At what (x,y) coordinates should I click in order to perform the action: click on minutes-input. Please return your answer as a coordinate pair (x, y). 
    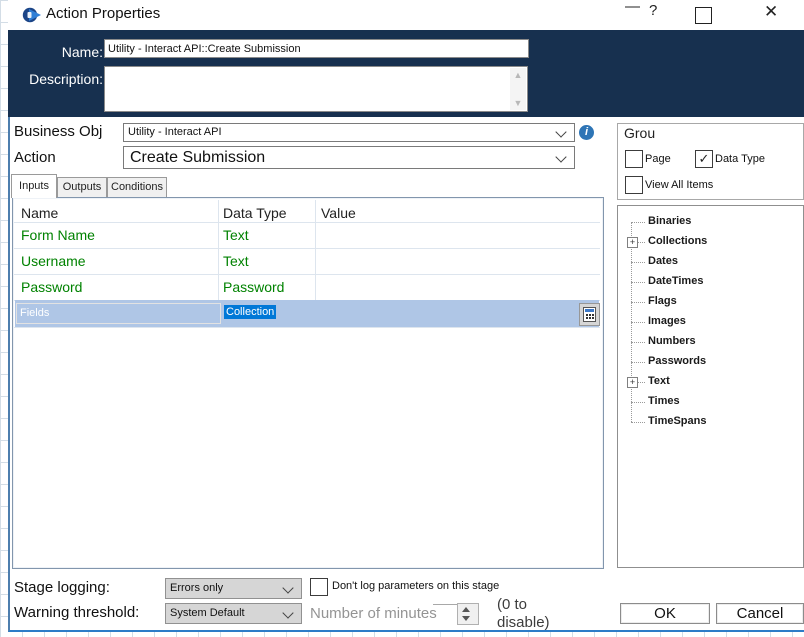
    Looking at the image, I should click on (445, 613).